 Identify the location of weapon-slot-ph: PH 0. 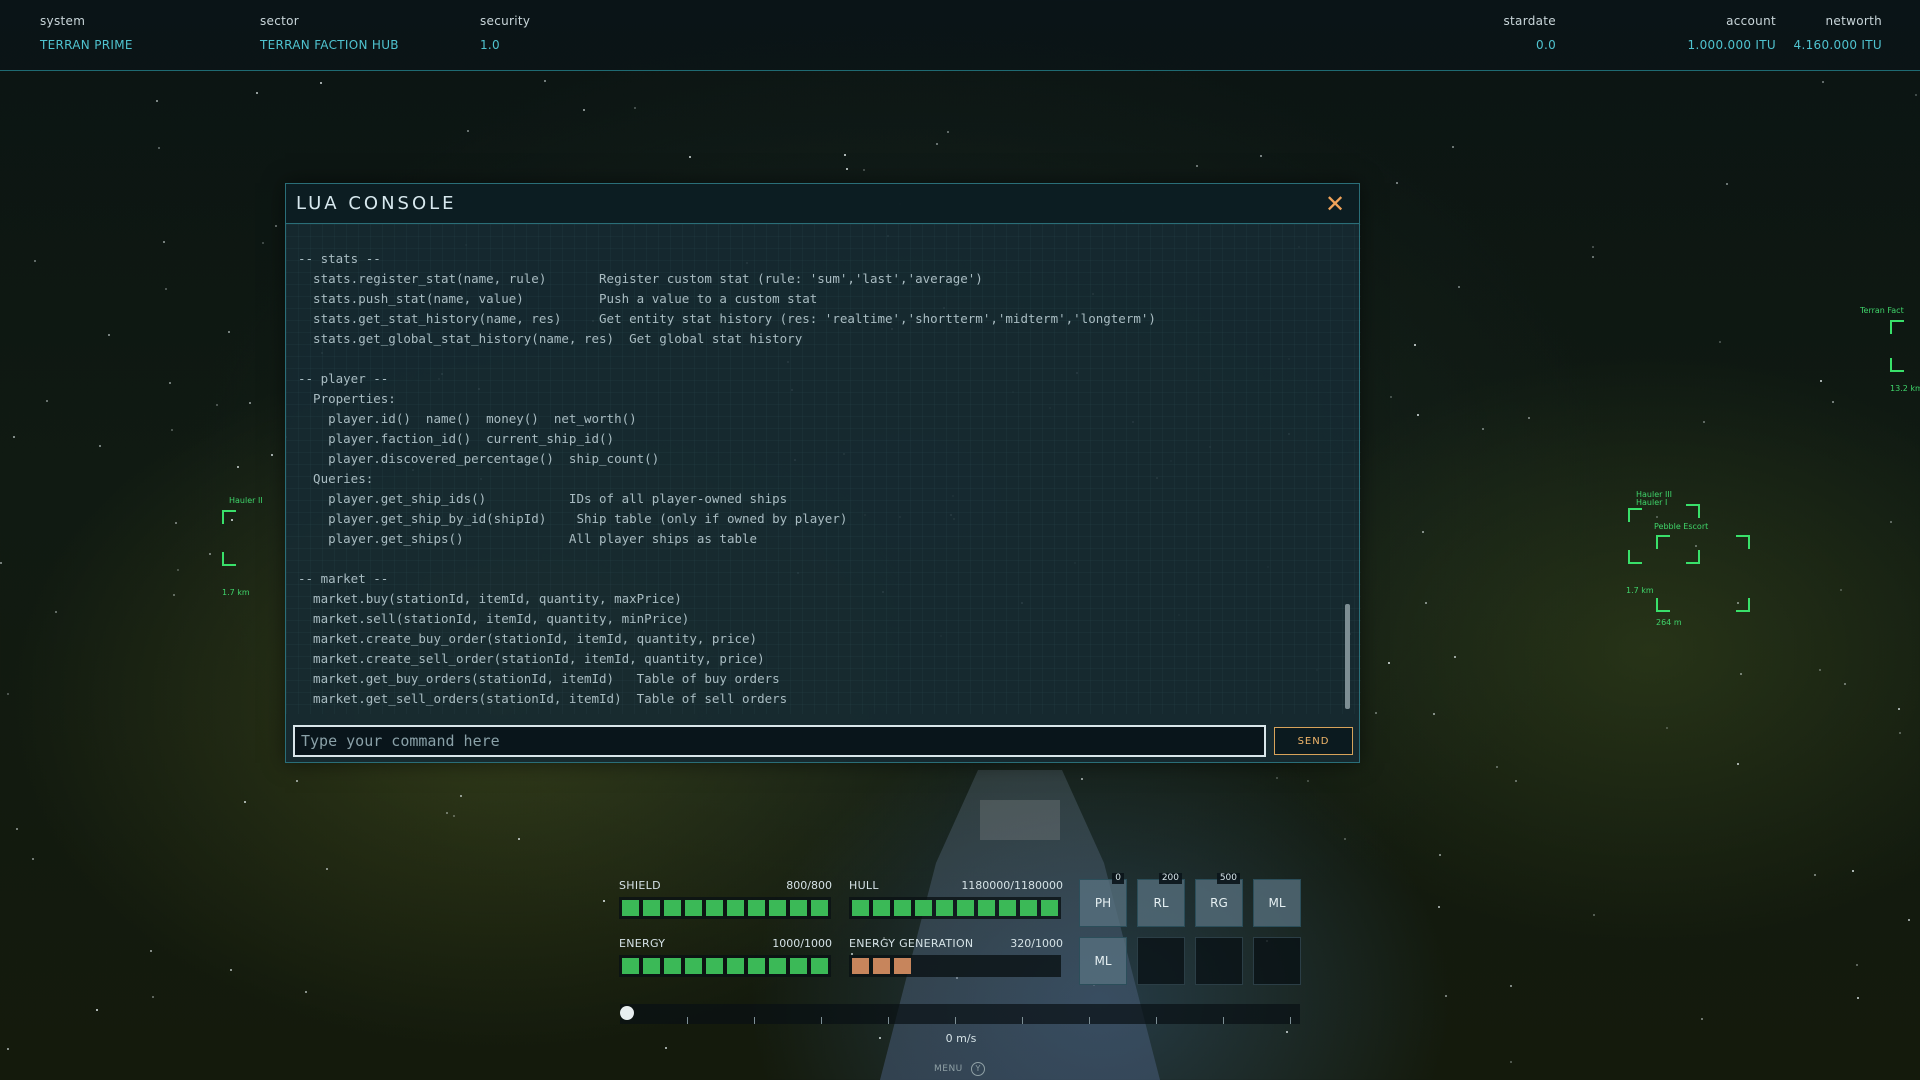
(1103, 900).